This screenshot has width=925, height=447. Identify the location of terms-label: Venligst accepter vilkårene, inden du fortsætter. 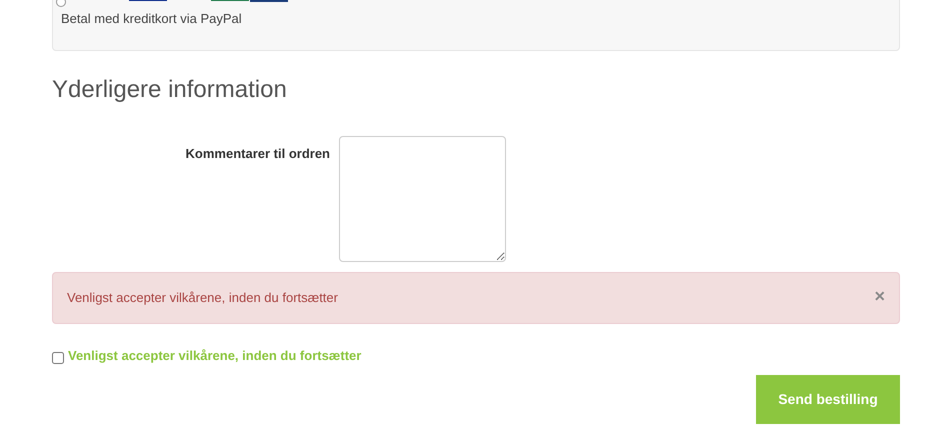
(215, 356).